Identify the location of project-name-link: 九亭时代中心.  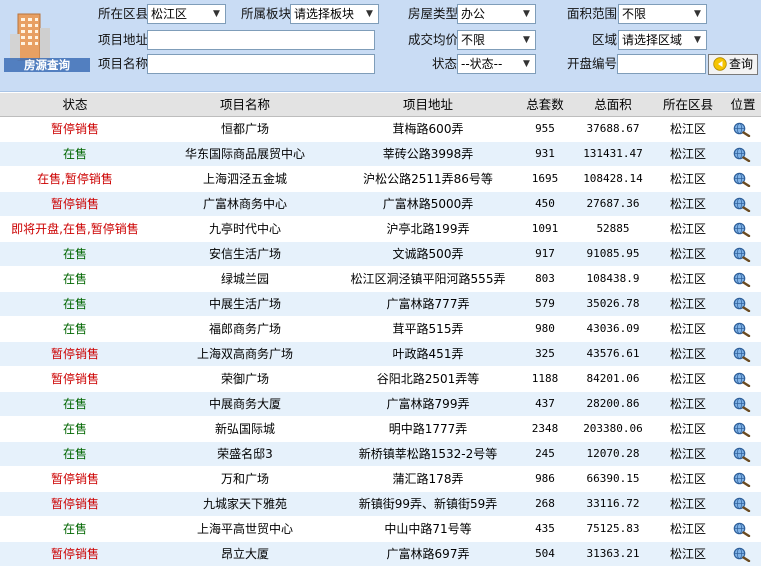
(245, 229).